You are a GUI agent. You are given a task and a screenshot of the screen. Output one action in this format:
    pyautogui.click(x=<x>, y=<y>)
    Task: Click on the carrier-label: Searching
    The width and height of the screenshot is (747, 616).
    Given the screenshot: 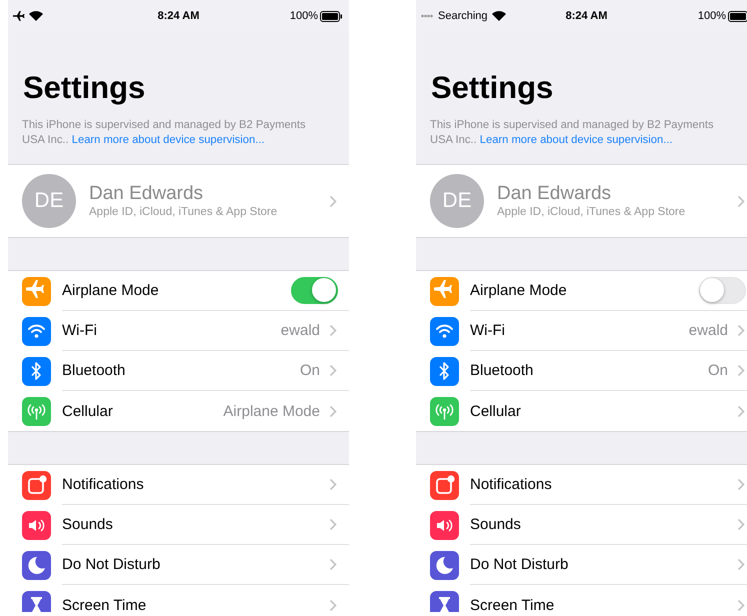 What is the action you would take?
    pyautogui.click(x=463, y=16)
    